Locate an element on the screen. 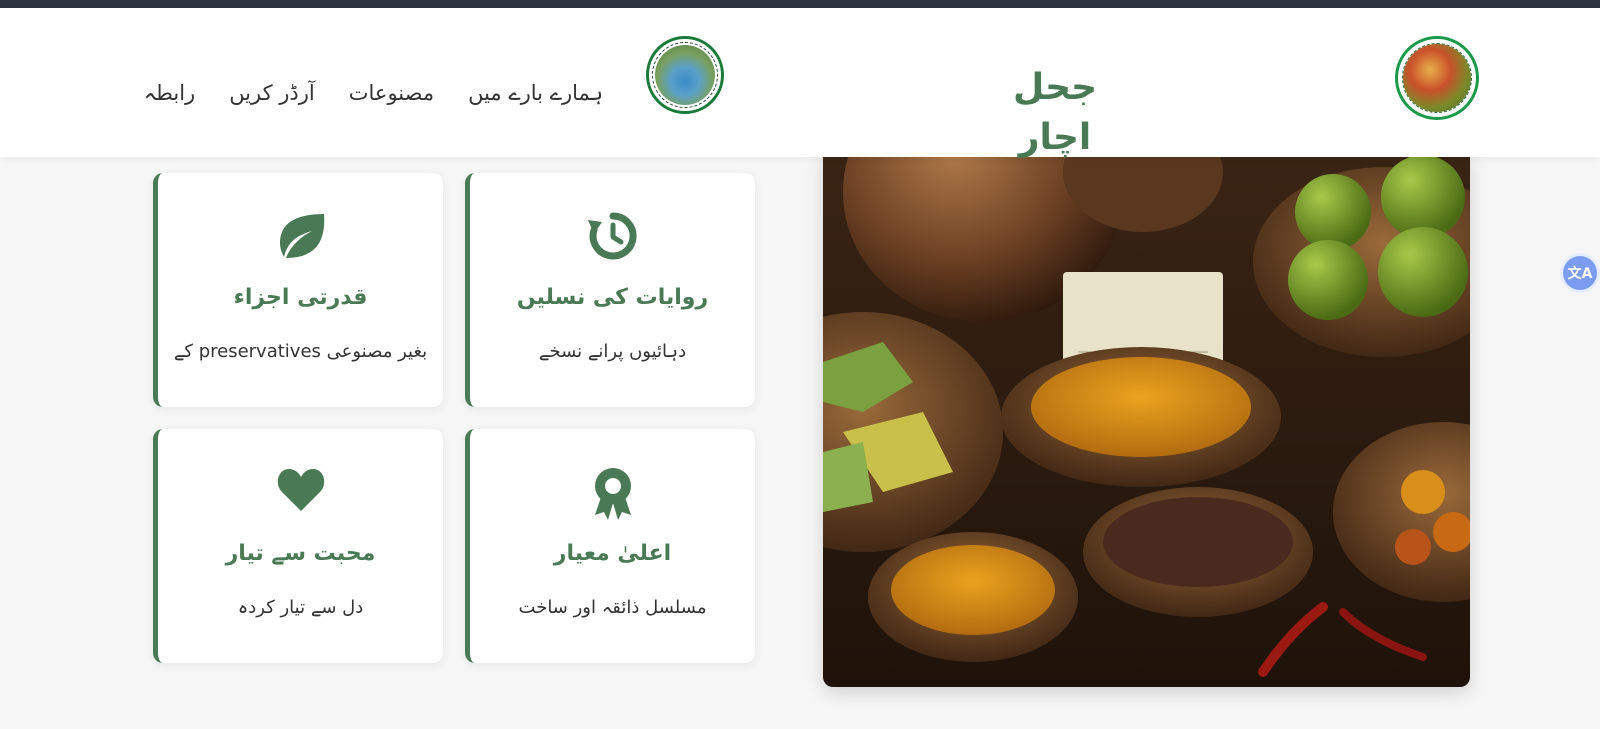 Image resolution: width=1600 pixels, height=729 pixels. history-icon is located at coordinates (612, 240).